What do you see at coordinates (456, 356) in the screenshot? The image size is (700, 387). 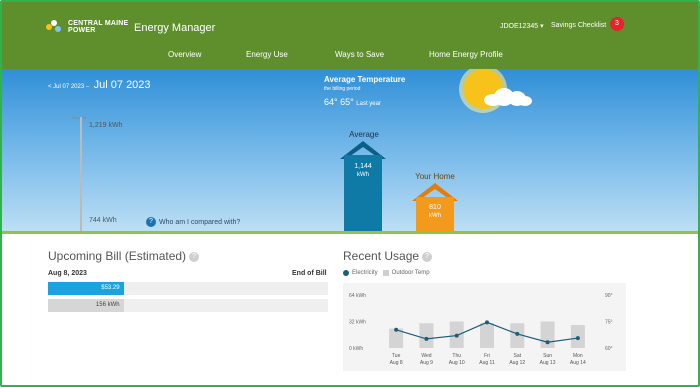 I see `x-tick-day-label: Thu` at bounding box center [456, 356].